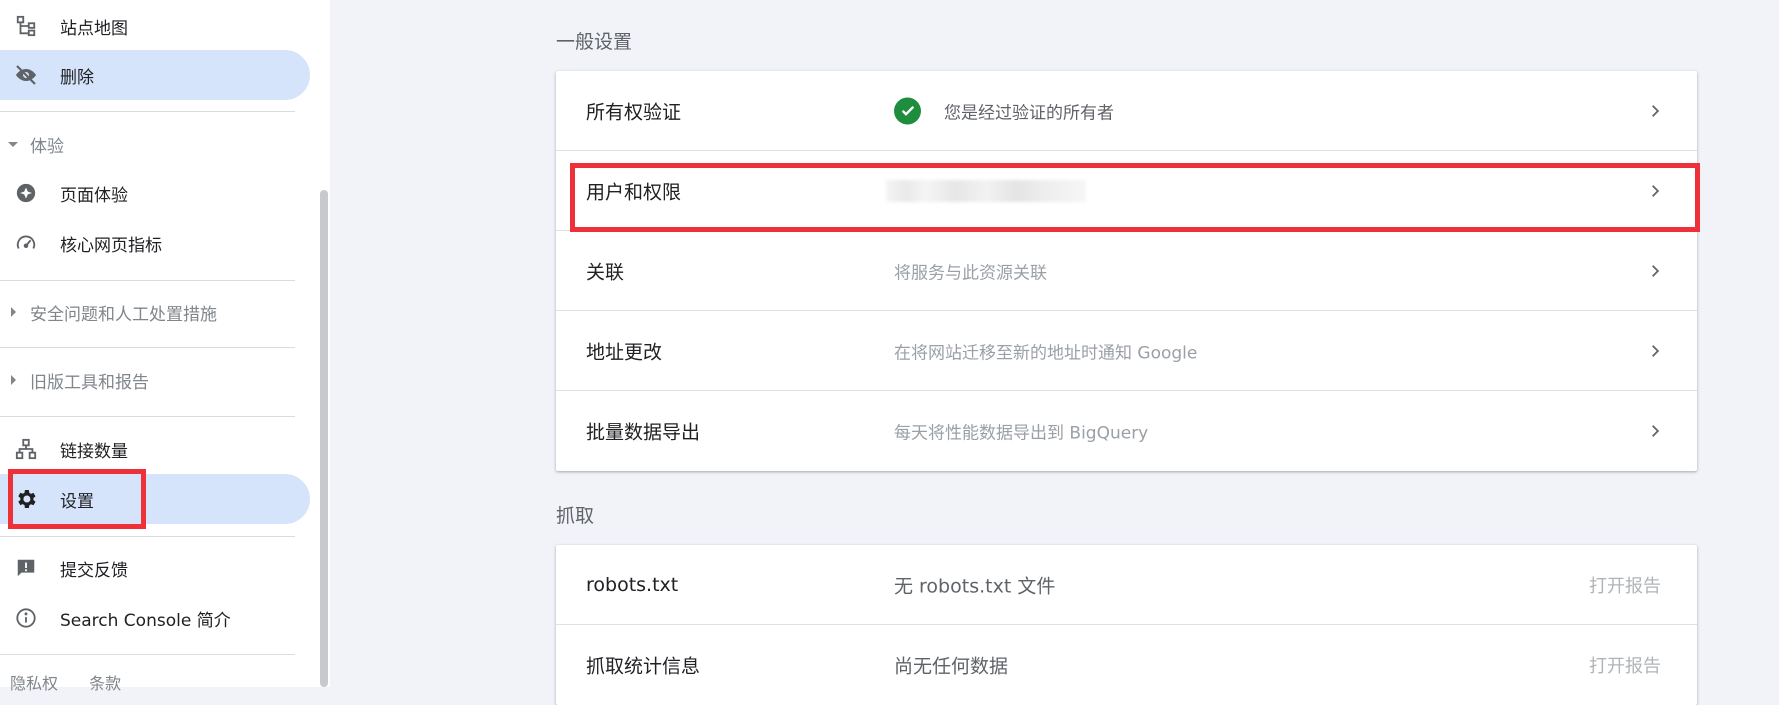 This screenshot has width=1779, height=705. What do you see at coordinates (605, 272) in the screenshot?
I see `row-label: 关联` at bounding box center [605, 272].